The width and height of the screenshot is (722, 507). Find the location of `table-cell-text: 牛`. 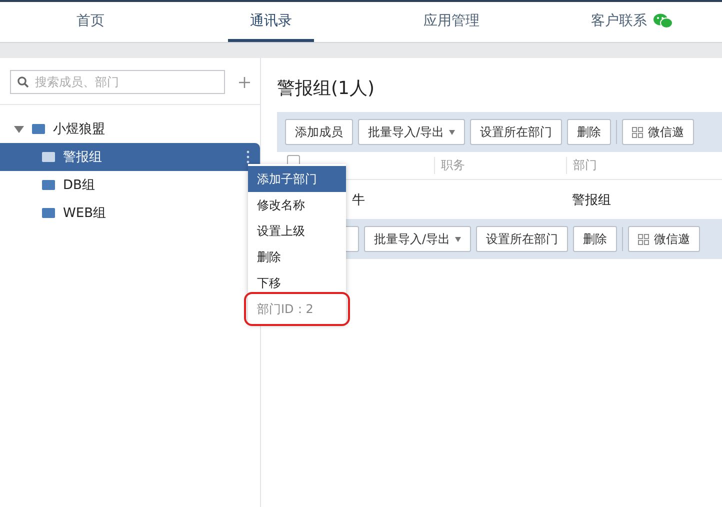

table-cell-text: 牛 is located at coordinates (358, 200).